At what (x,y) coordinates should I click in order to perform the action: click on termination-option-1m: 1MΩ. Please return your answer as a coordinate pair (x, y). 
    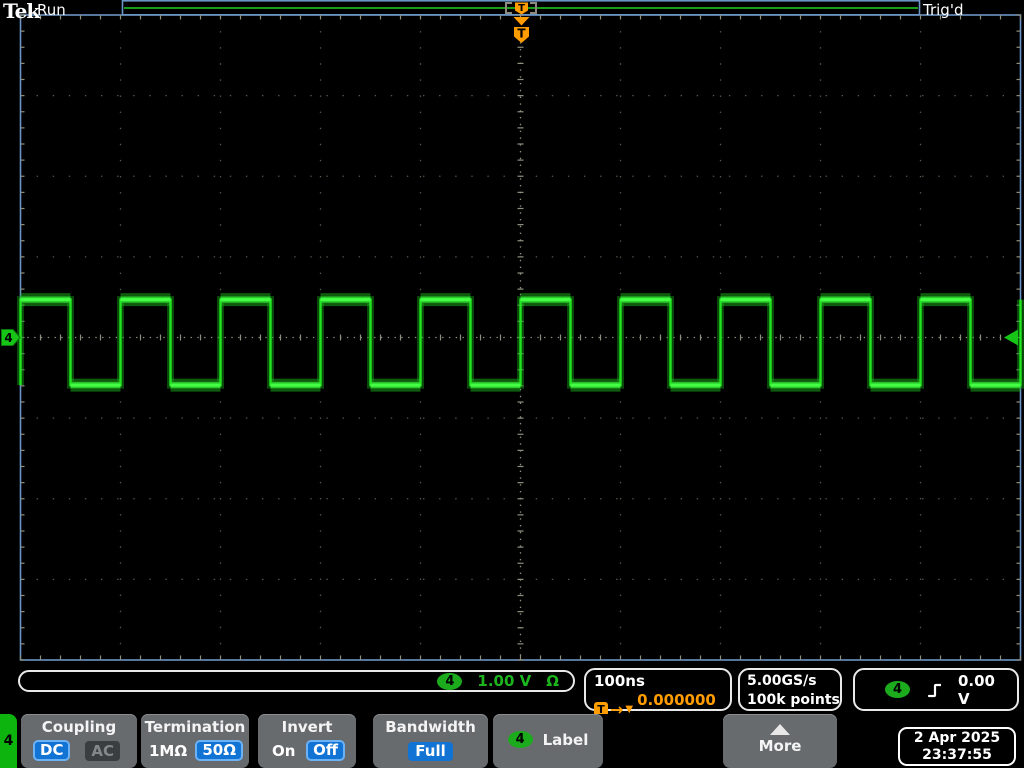
    Looking at the image, I should click on (168, 751).